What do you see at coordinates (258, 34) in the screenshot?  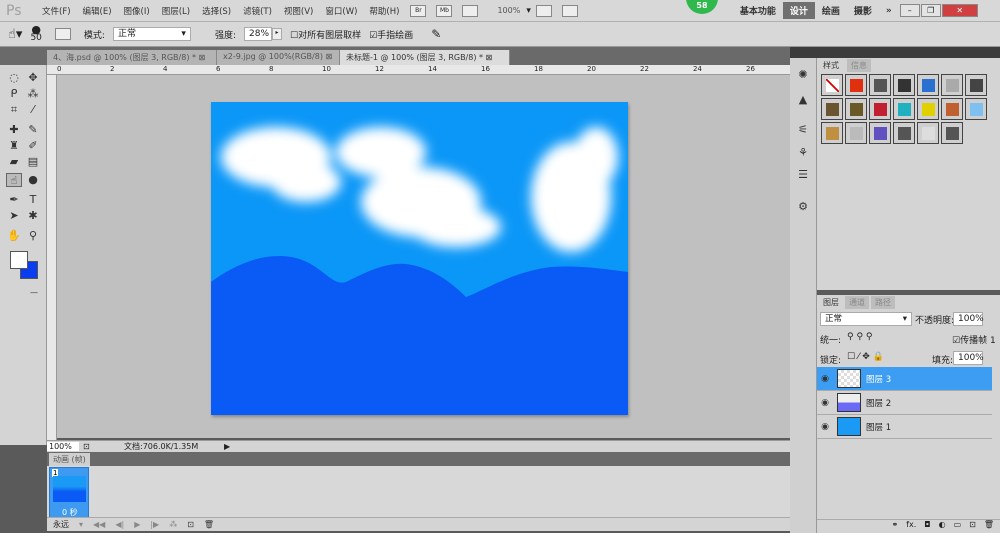 I see `strength-input: 28%` at bounding box center [258, 34].